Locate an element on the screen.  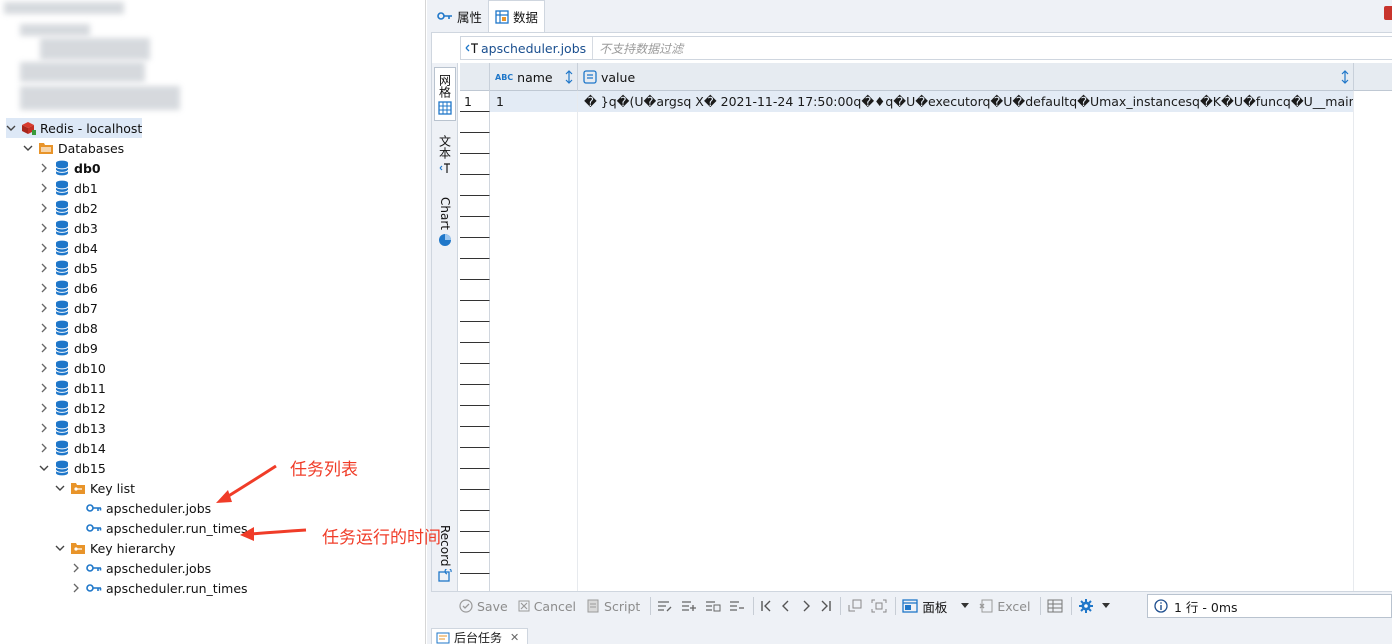
annotation-task-list: 任务列表 is located at coordinates (324, 470).